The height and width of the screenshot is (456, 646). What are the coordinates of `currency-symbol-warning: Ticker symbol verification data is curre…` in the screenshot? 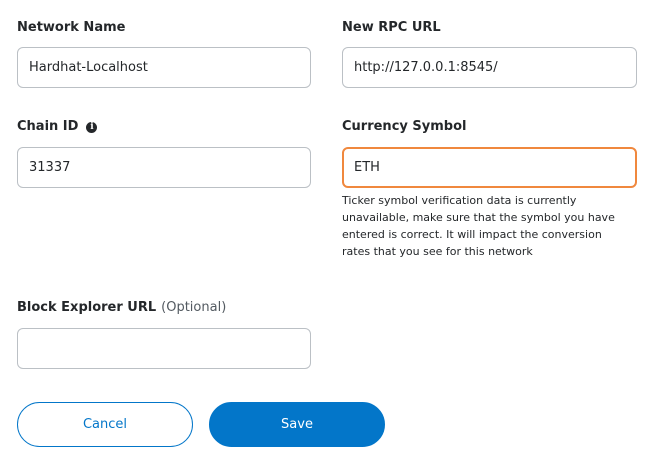 It's located at (478, 226).